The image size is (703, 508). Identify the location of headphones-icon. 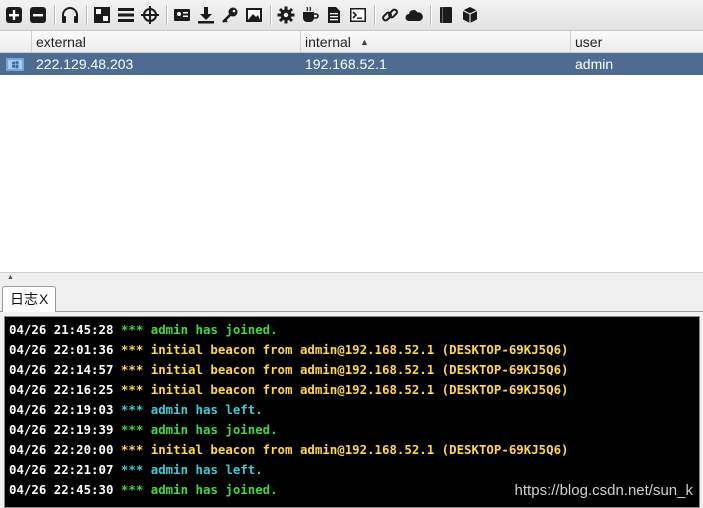
(70, 15).